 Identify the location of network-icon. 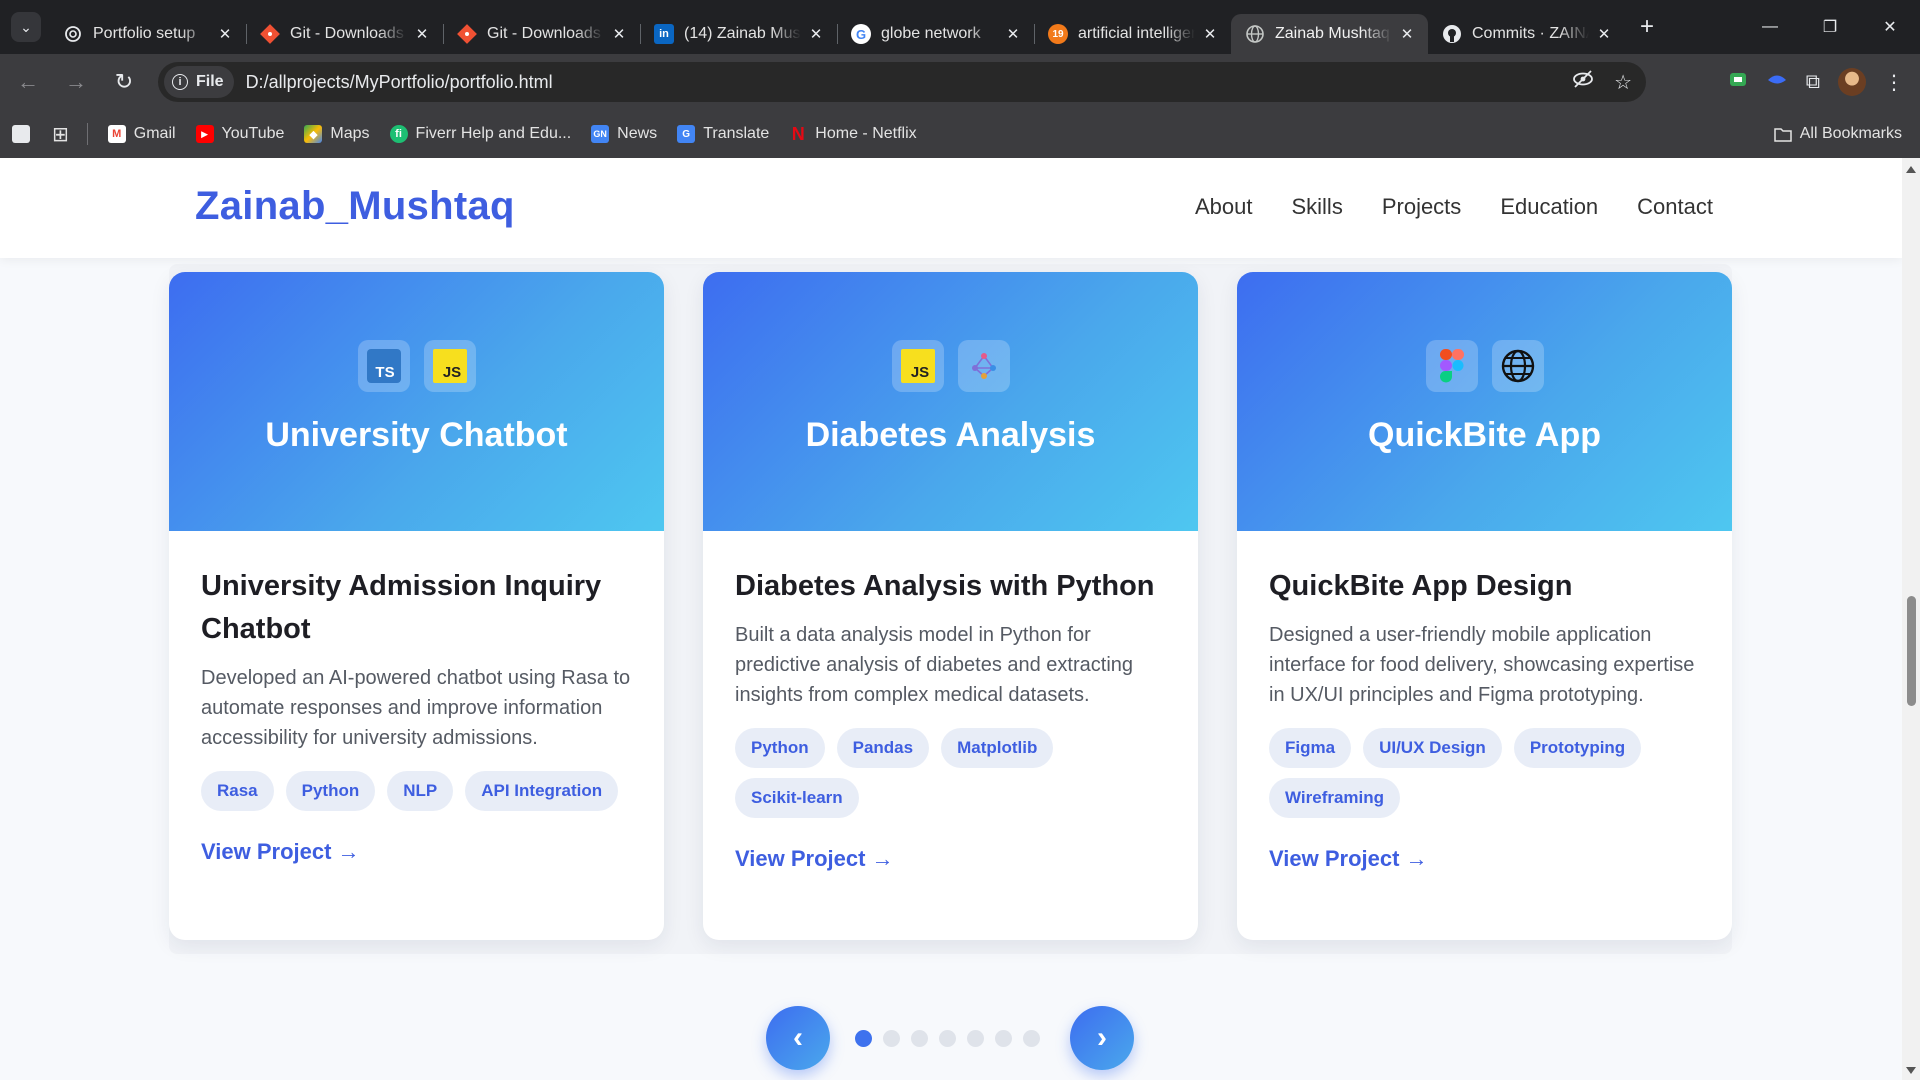
(983, 366).